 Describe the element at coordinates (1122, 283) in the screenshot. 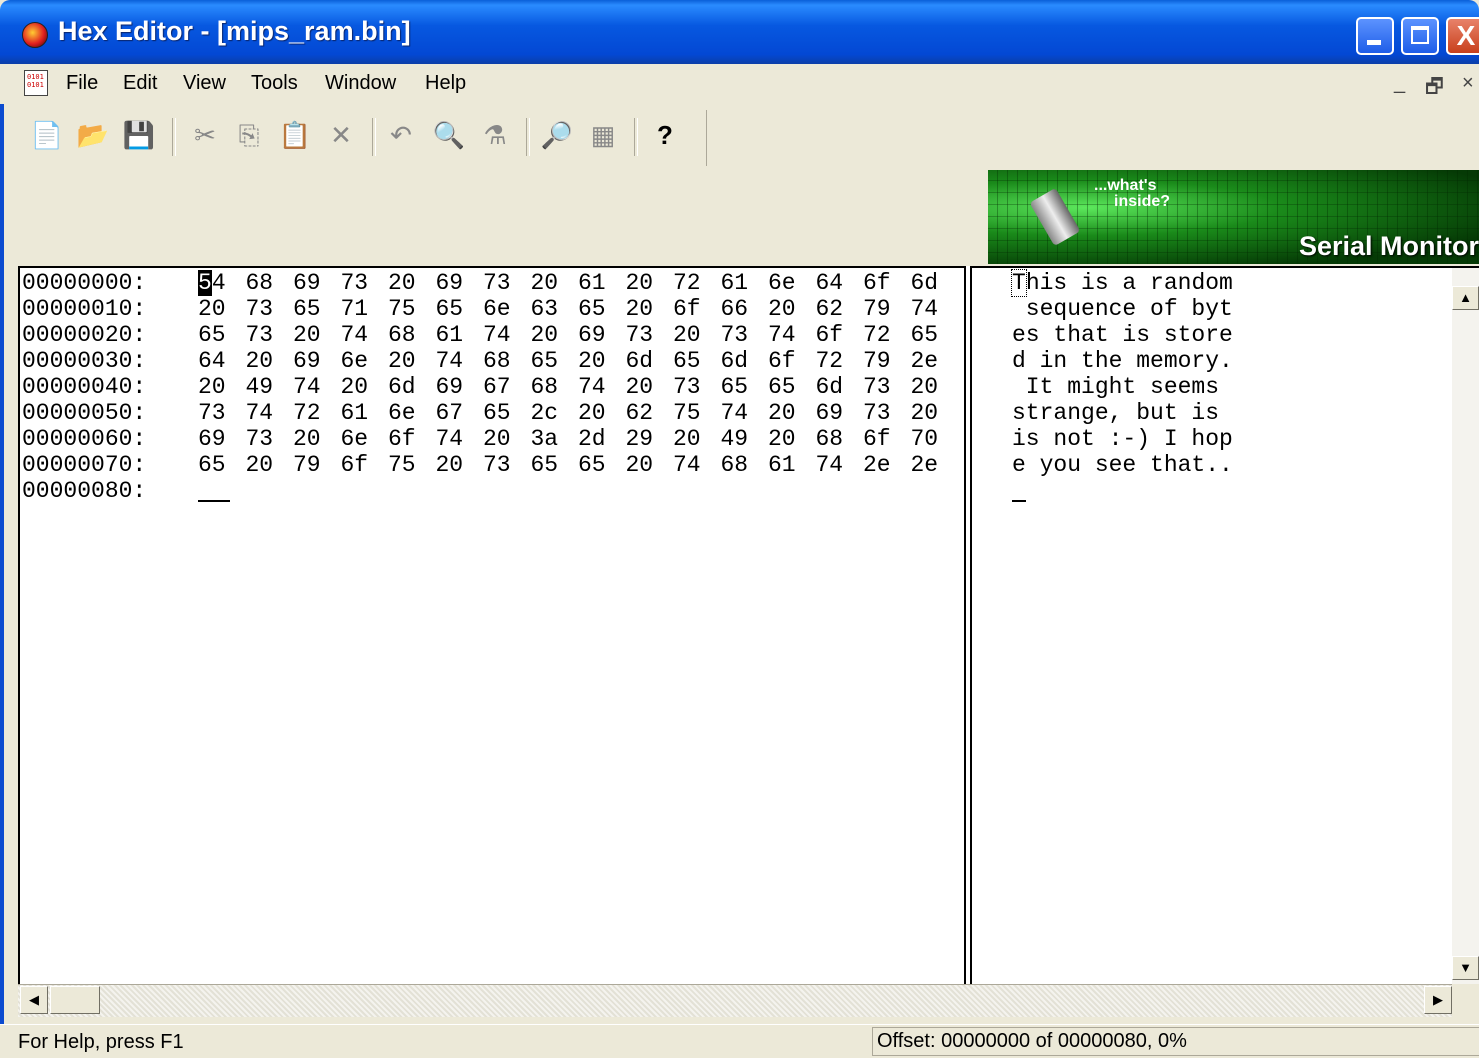

I see `ascii-row: This is a random` at that location.